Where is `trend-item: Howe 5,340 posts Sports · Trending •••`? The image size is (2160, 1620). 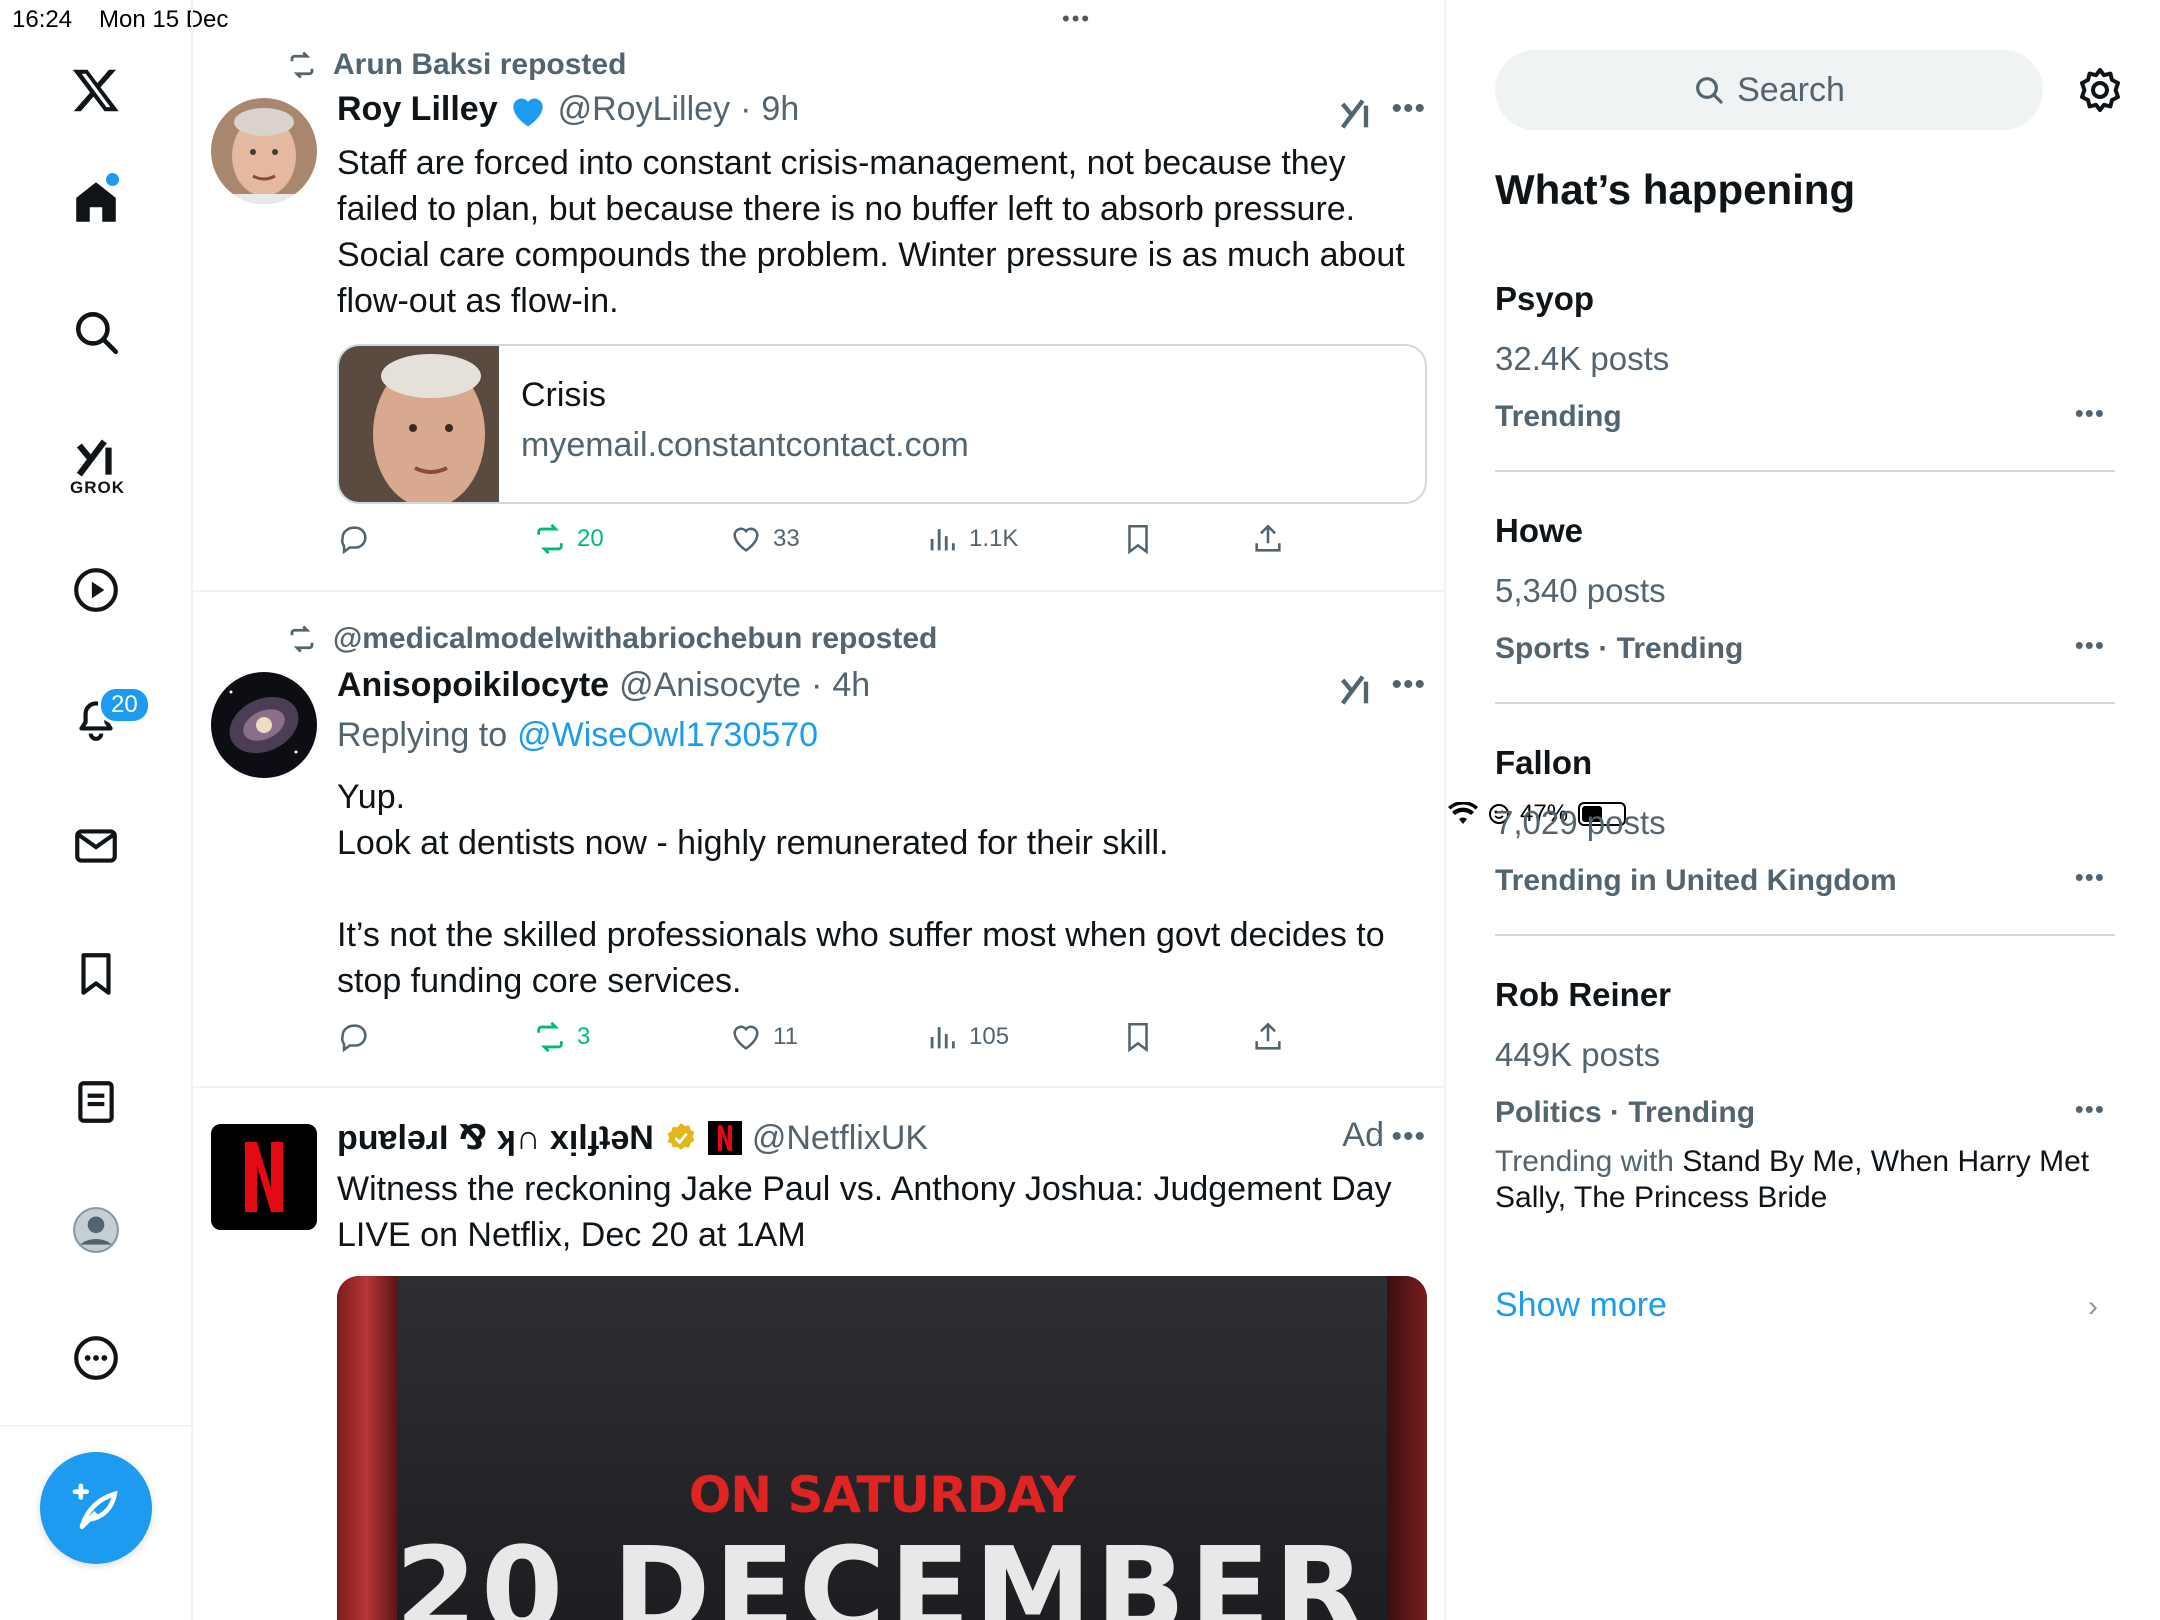 trend-item: Howe 5,340 posts Sports · Trending ••• is located at coordinates (1805, 589).